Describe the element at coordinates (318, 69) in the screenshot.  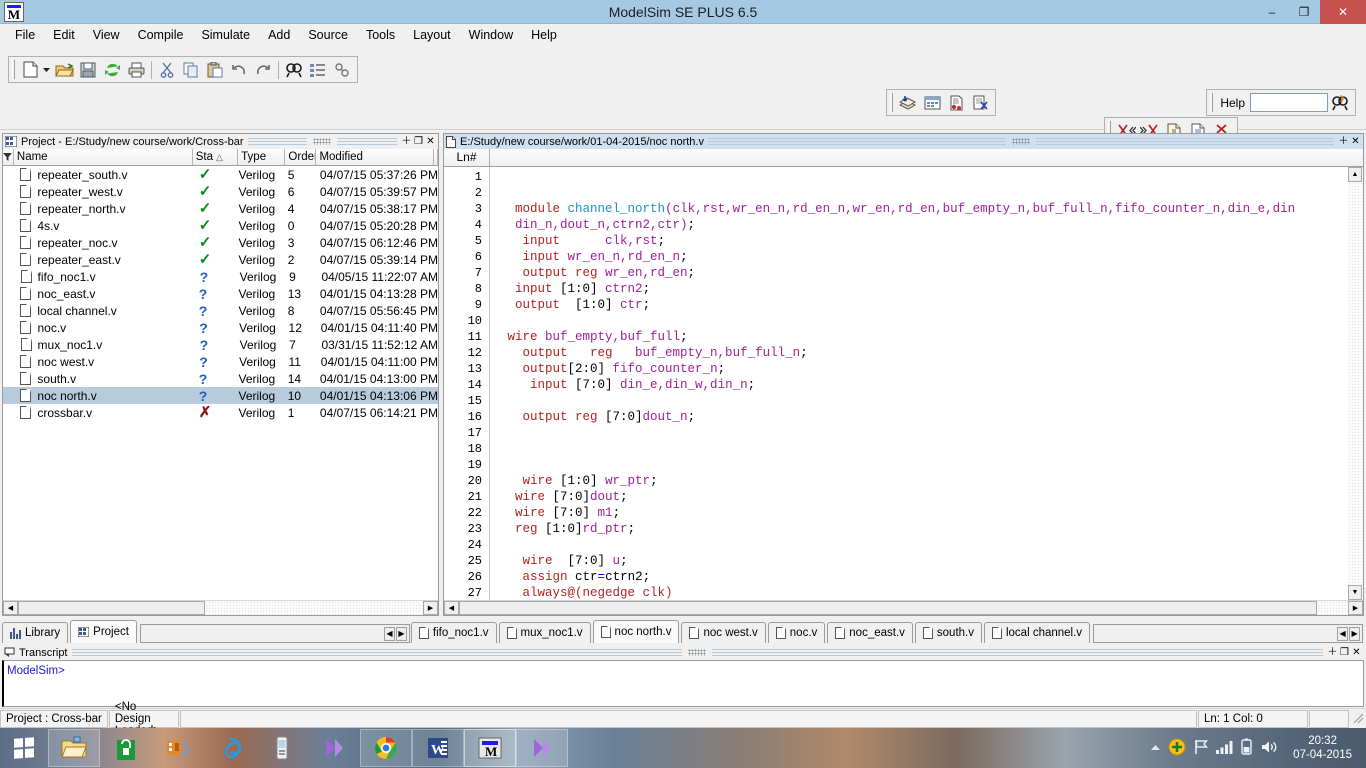
I see `list-icon` at that location.